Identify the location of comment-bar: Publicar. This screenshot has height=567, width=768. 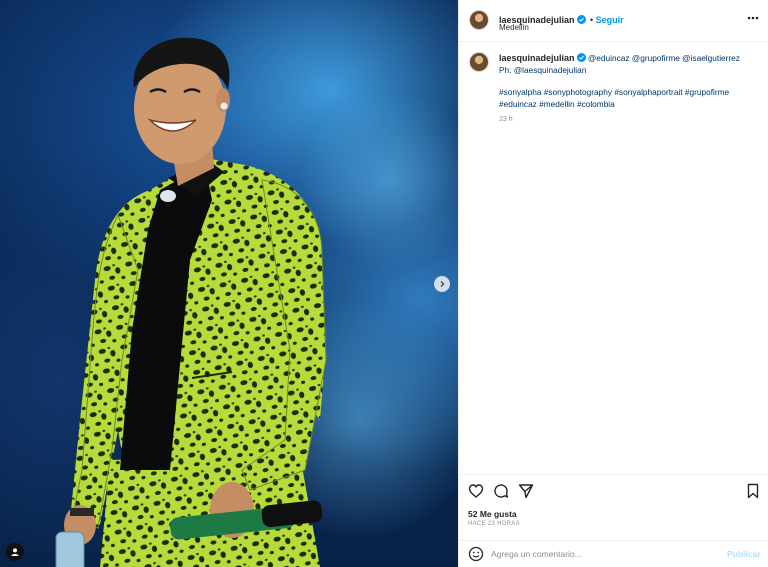
(613, 553).